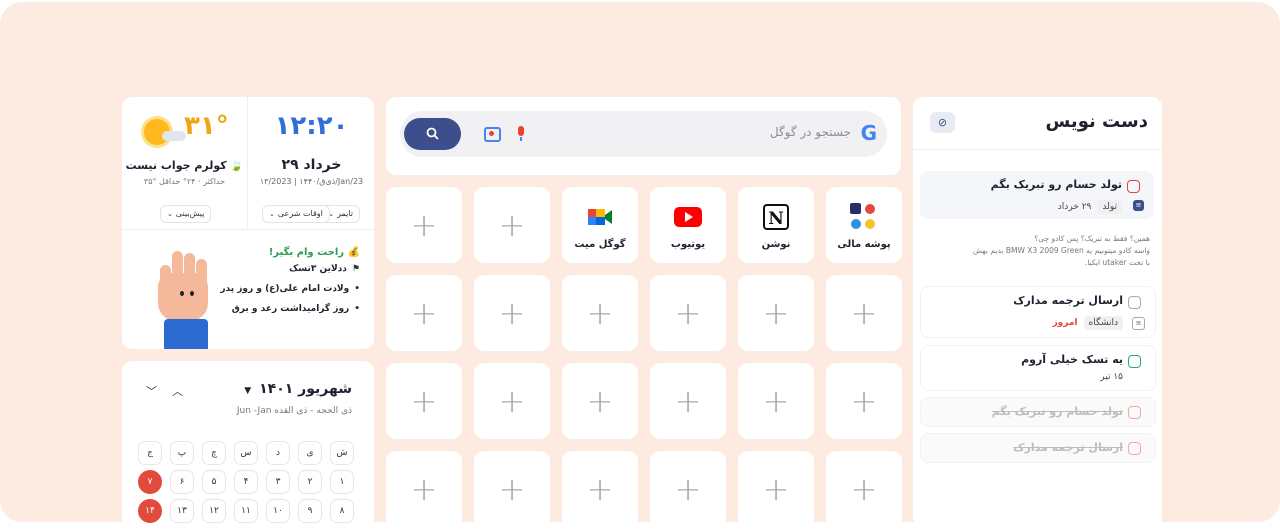 The width and height of the screenshot is (1280, 531). Describe the element at coordinates (355, 269) in the screenshot. I see `flag-icon: ⚑` at that location.